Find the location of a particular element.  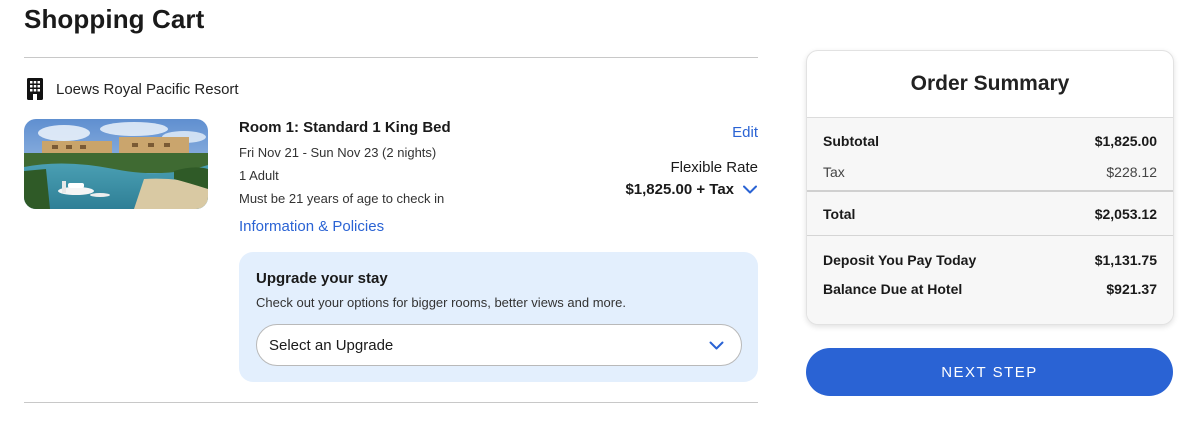

summary-value: $1,825.00 is located at coordinates (1125, 141).